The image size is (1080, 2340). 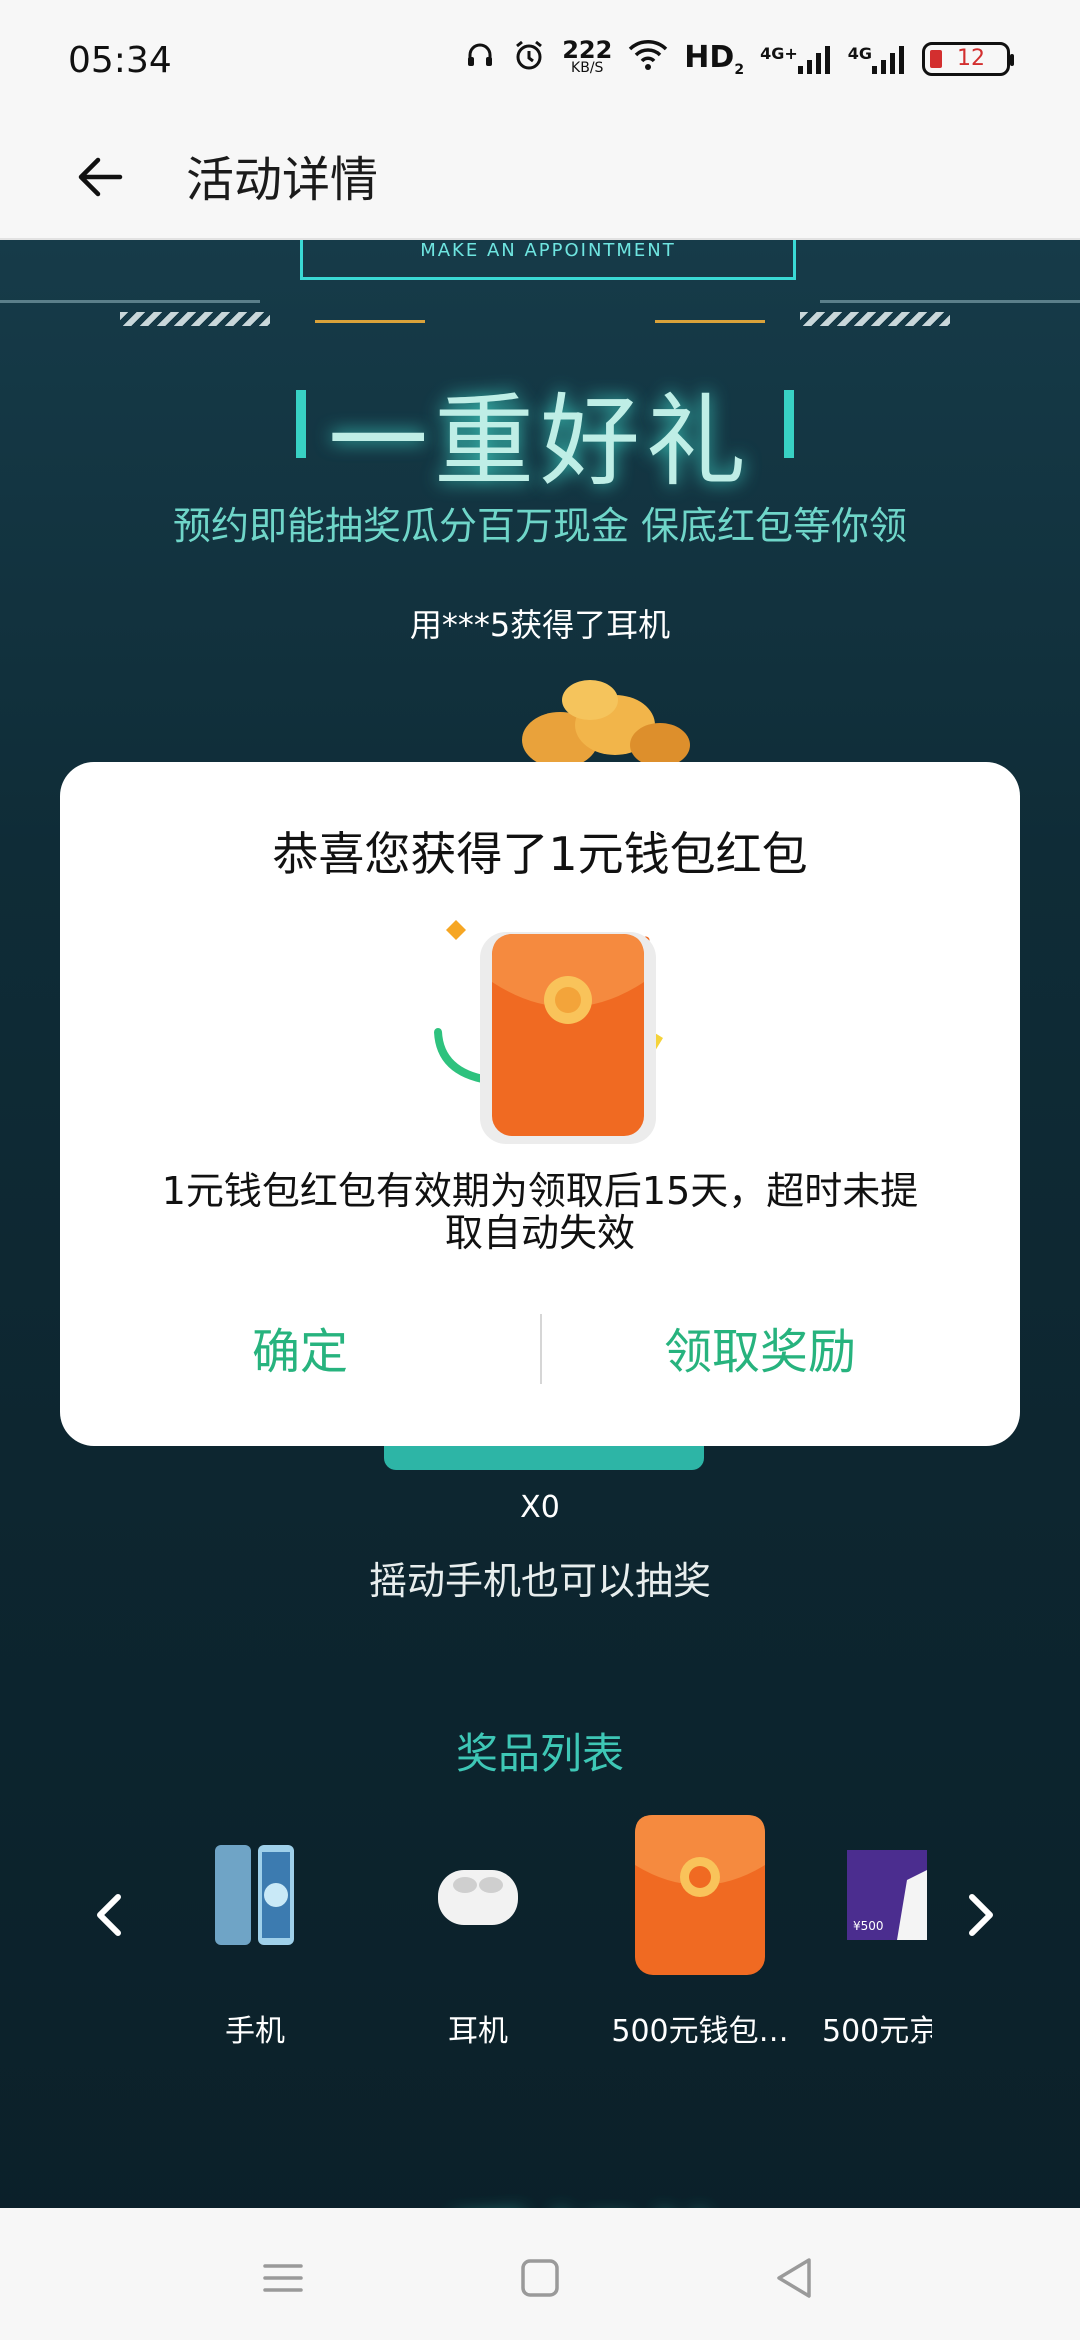 I want to click on back-arrow-icon, so click(x=105, y=177).